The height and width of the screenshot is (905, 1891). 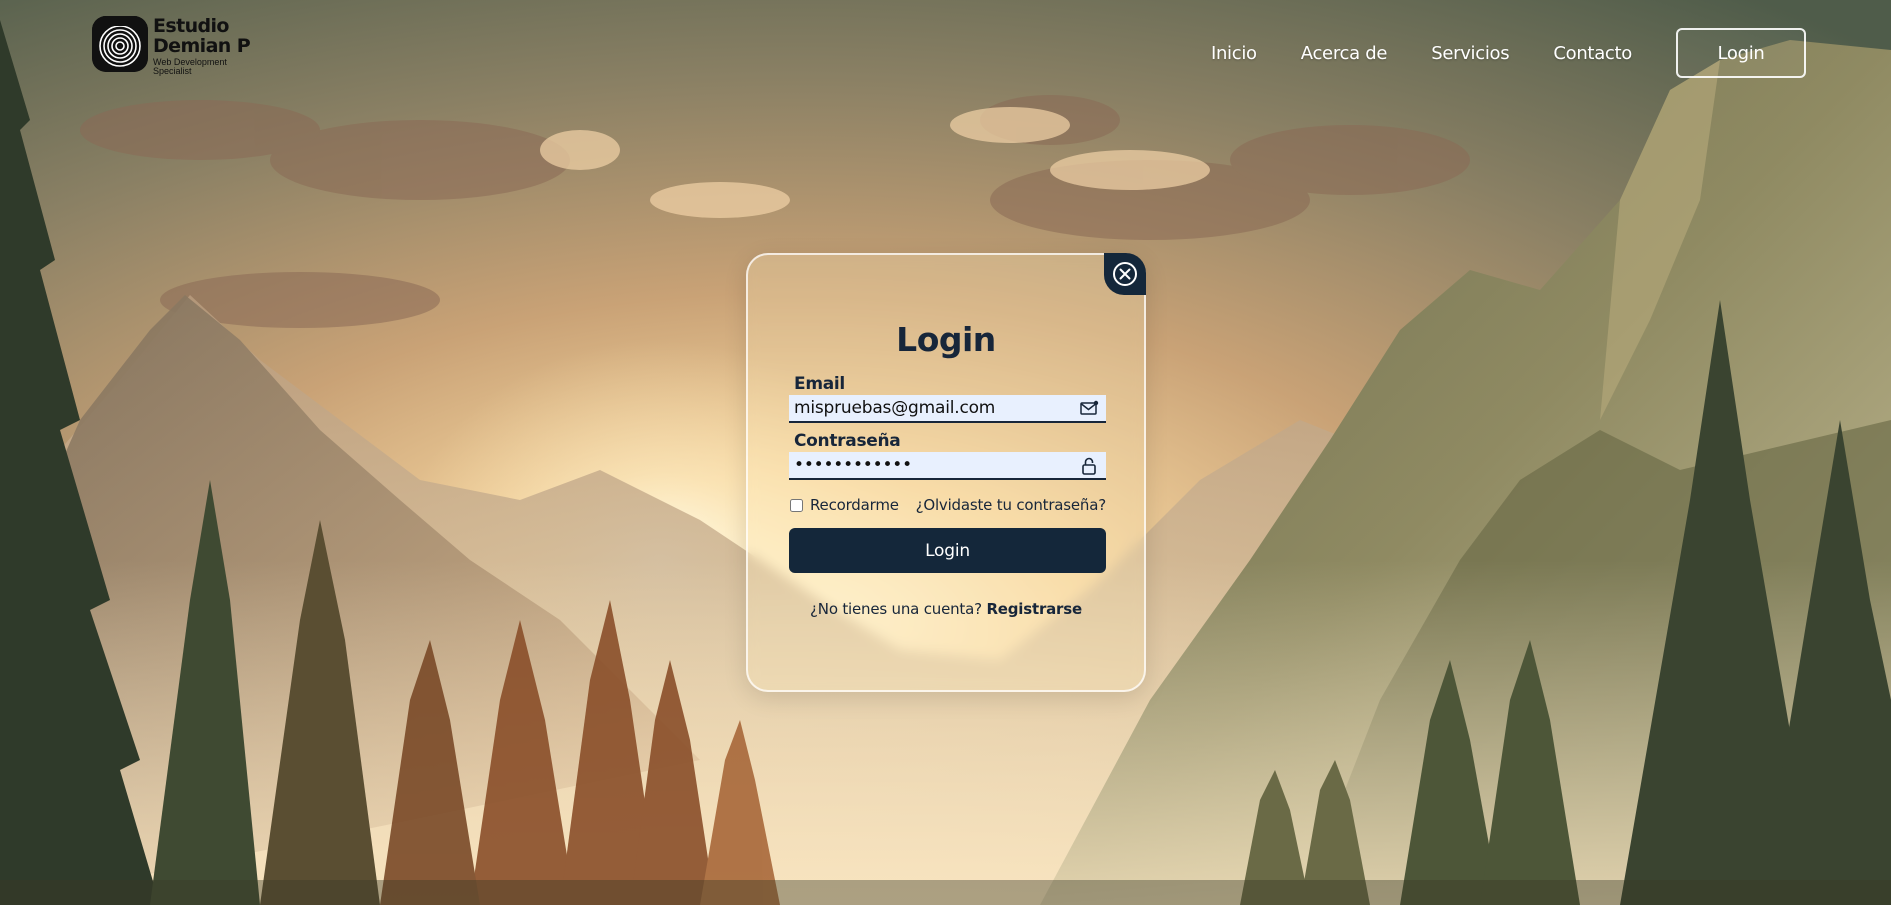 What do you see at coordinates (1344, 53) in the screenshot?
I see `nav-item-acerca-de: Acerca de` at bounding box center [1344, 53].